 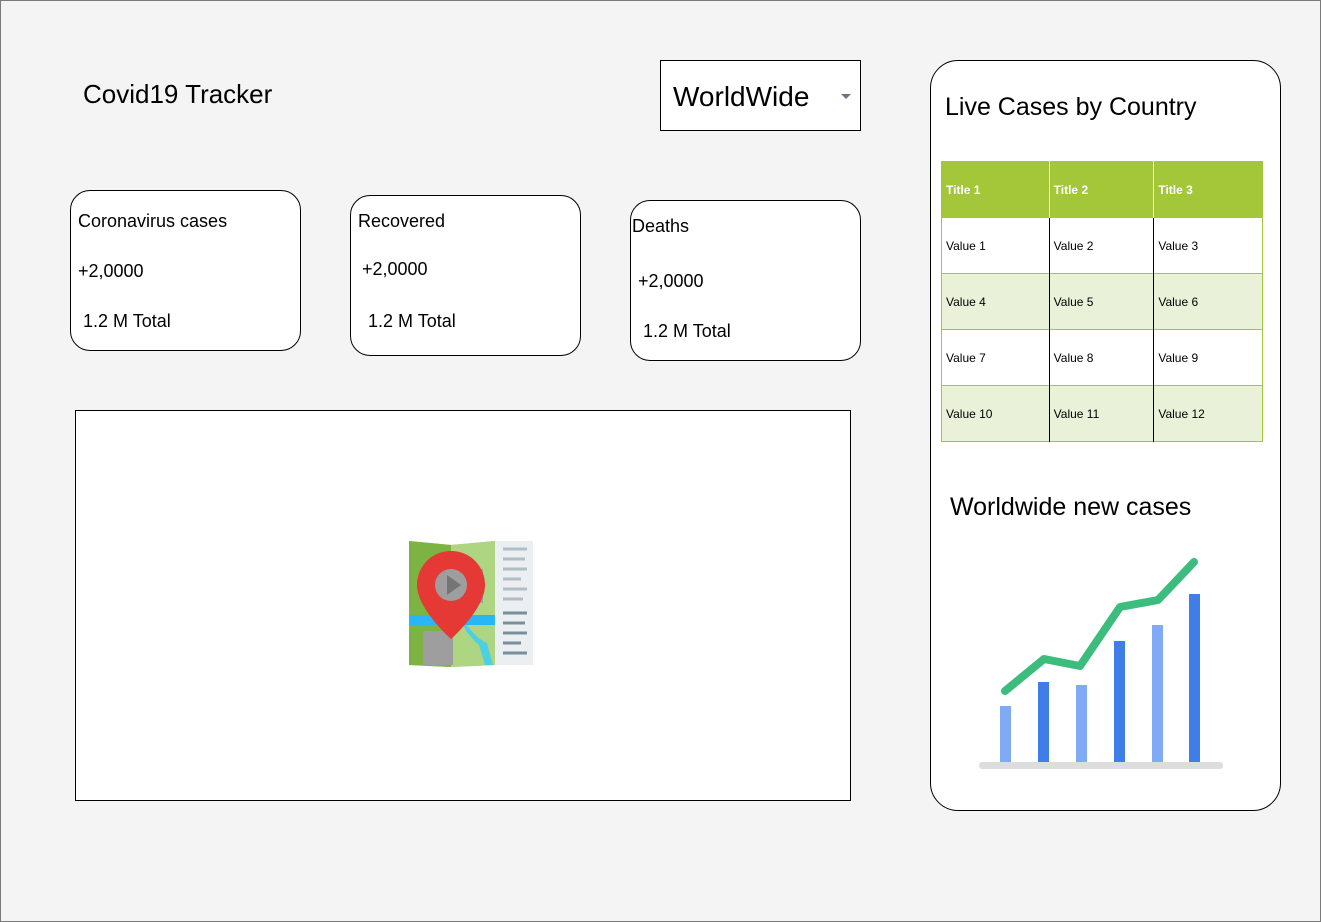 I want to click on table-header-cell: Title 3, so click(x=1208, y=190).